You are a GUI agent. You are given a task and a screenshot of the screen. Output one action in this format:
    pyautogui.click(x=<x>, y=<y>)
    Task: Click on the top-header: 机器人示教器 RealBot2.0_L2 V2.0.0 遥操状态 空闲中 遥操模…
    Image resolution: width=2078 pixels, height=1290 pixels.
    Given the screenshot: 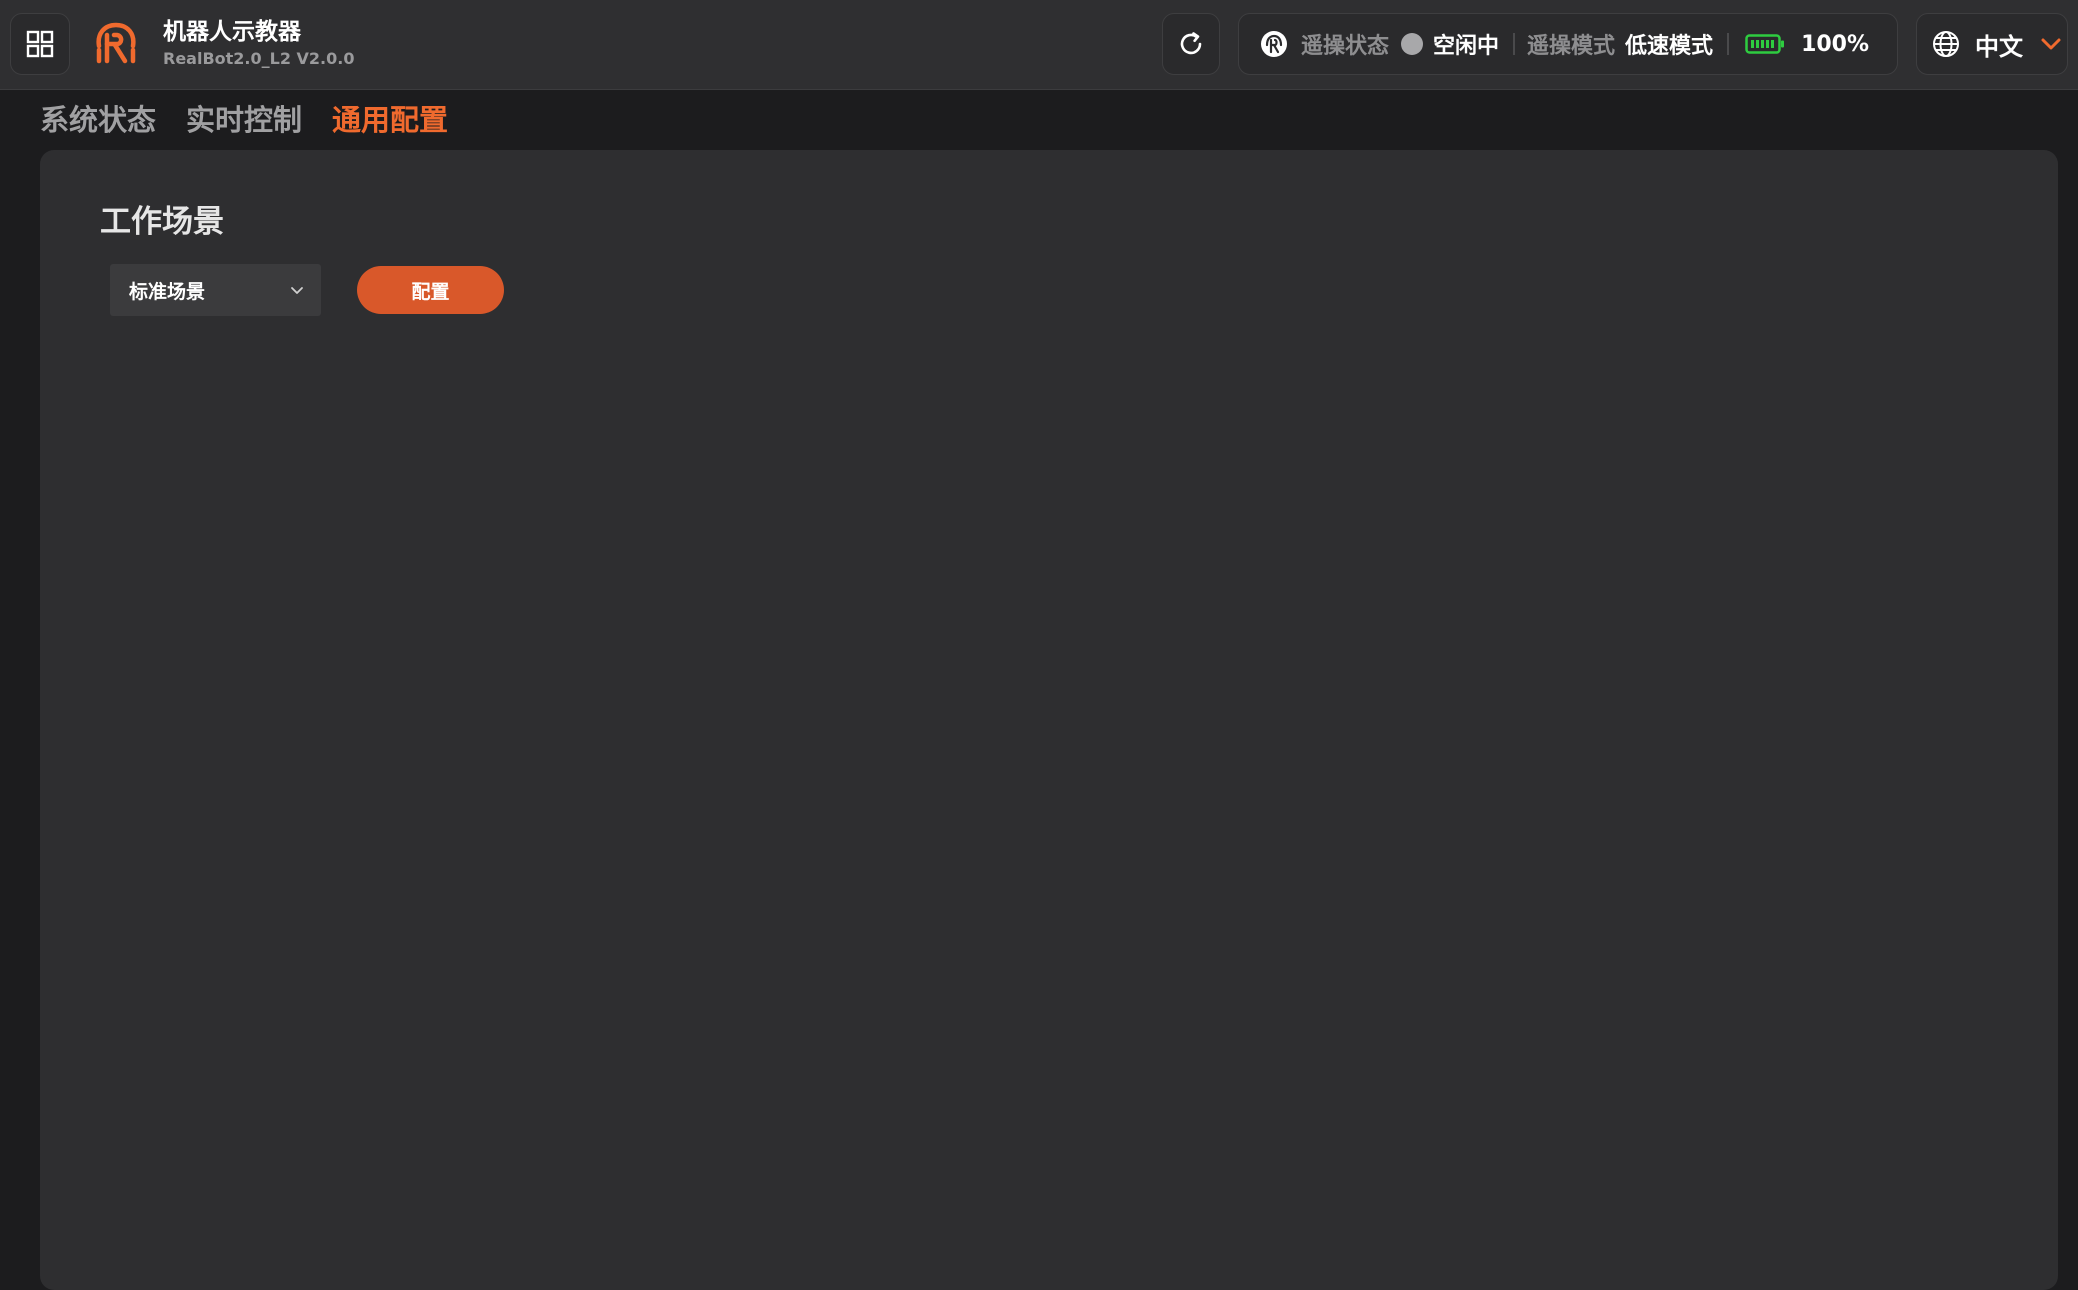 What is the action you would take?
    pyautogui.click(x=1039, y=45)
    